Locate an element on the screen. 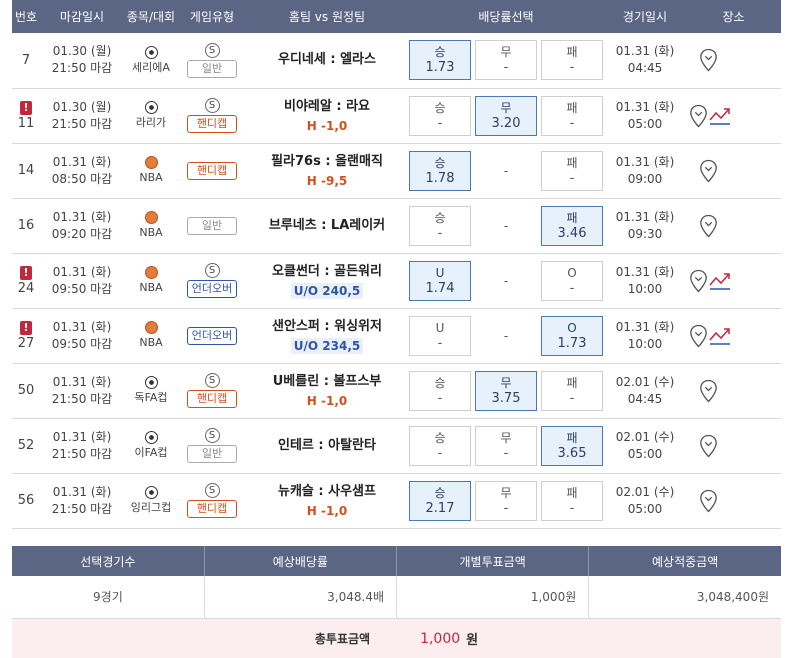  game-date: 02.01 (수) is located at coordinates (645, 381).